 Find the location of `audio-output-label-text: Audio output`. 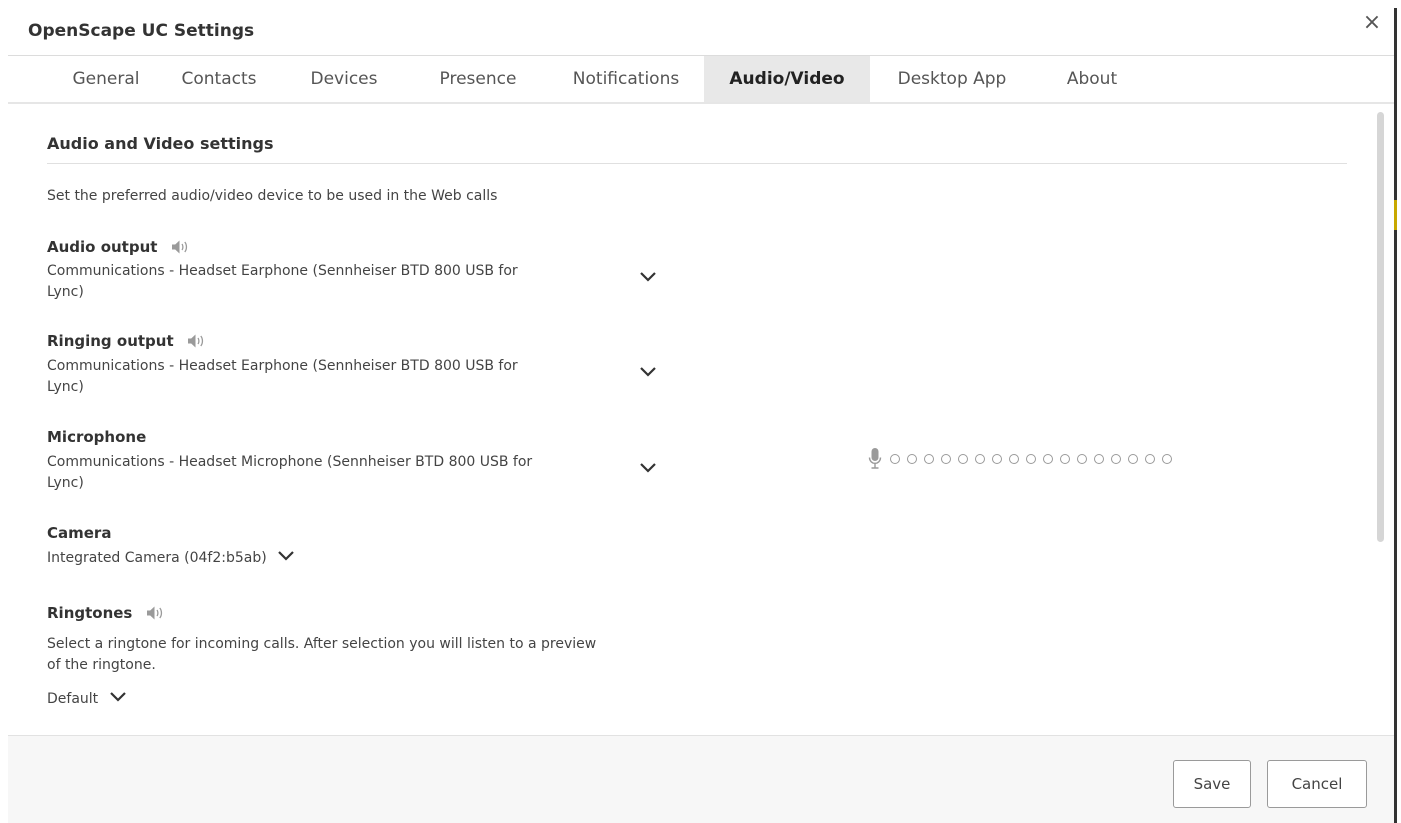

audio-output-label-text: Audio output is located at coordinates (102, 247).